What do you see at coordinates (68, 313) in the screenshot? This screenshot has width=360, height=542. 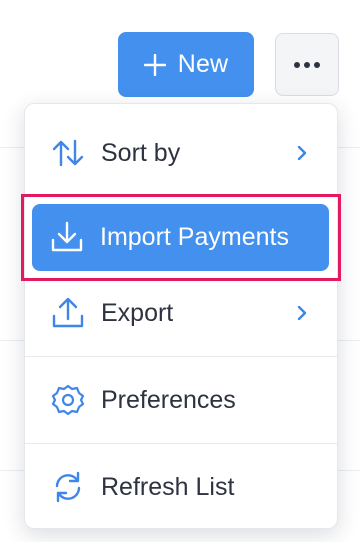 I see `export-upload-icon` at bounding box center [68, 313].